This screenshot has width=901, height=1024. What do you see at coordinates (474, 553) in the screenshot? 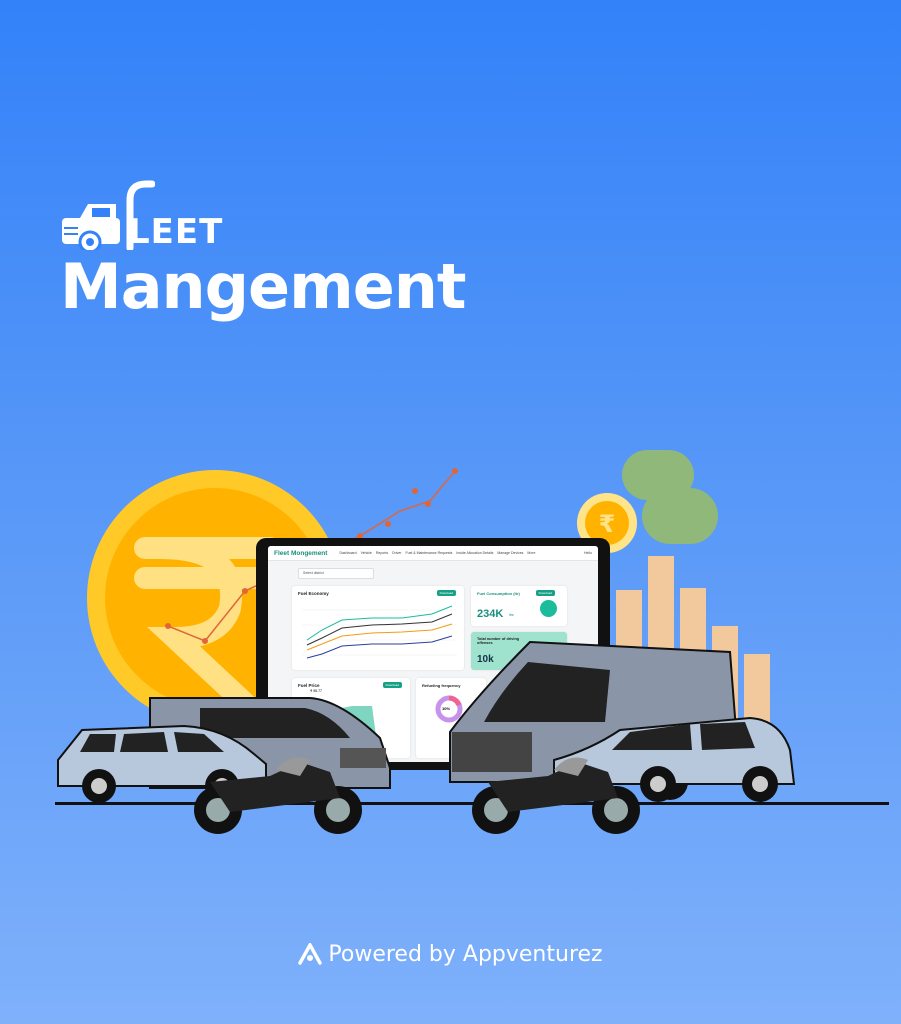
I see `nav-inside-allocation: Inside Allocation Details` at bounding box center [474, 553].